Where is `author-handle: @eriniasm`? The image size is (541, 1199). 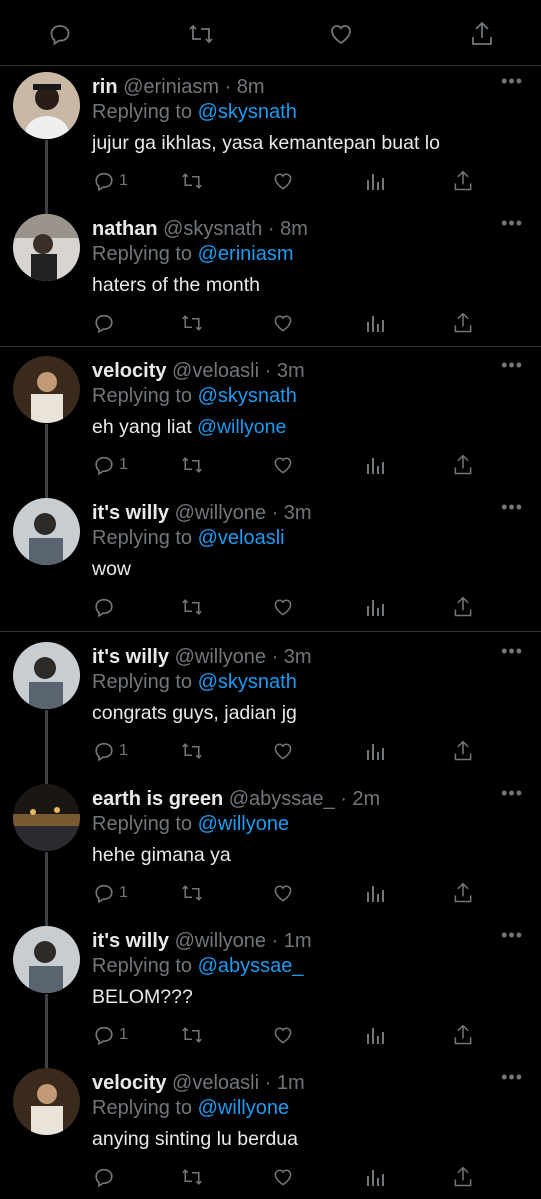
author-handle: @eriniasm is located at coordinates (171, 87).